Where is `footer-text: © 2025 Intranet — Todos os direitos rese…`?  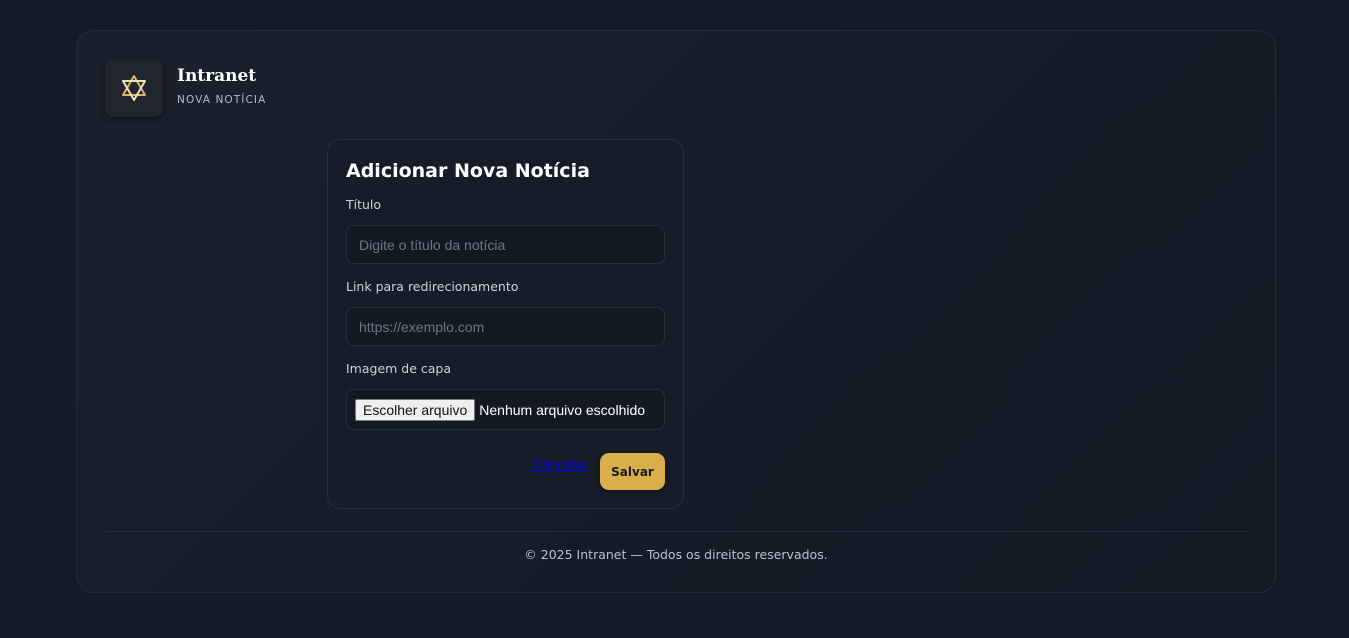
footer-text: © 2025 Intranet — Todos os direitos rese… is located at coordinates (676, 554).